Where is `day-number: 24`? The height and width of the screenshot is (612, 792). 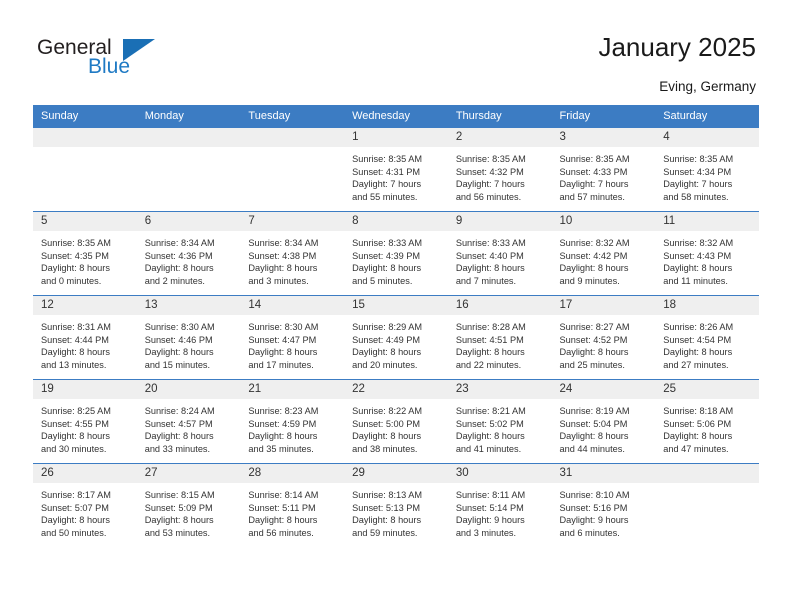
day-number: 24 is located at coordinates (603, 389).